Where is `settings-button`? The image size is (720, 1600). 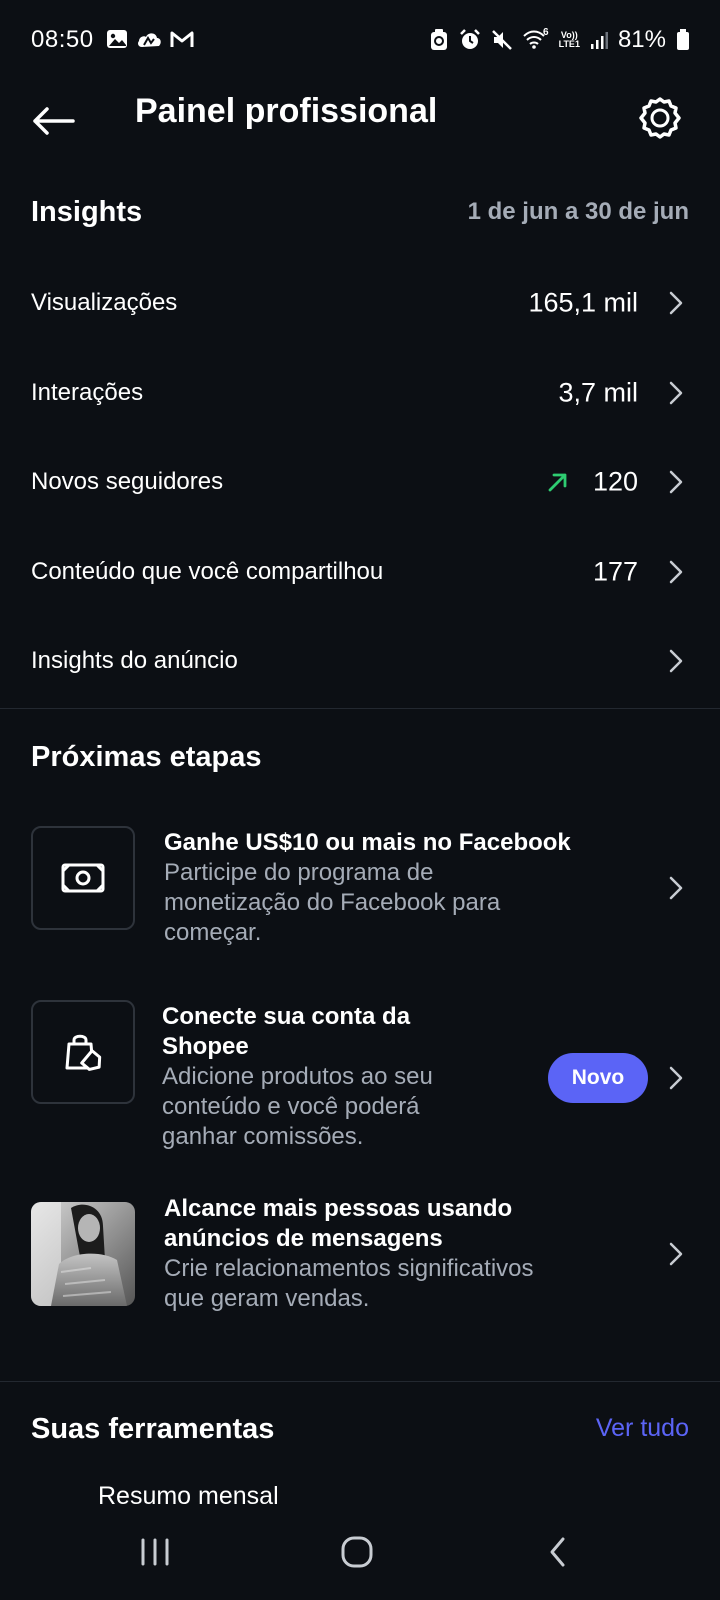 settings-button is located at coordinates (660, 118).